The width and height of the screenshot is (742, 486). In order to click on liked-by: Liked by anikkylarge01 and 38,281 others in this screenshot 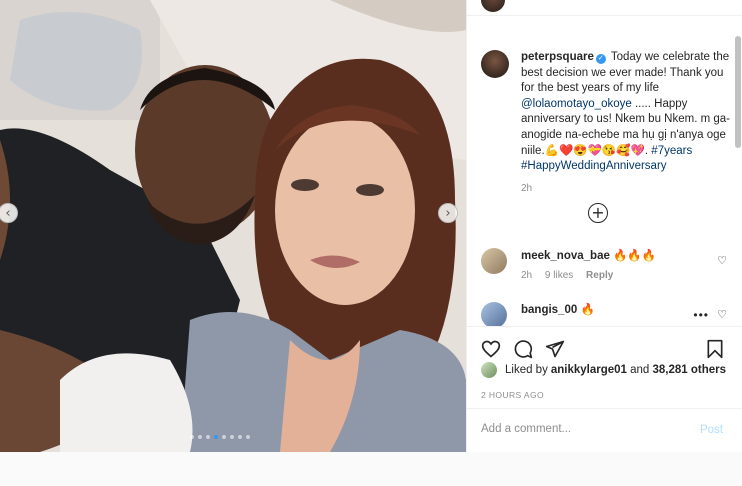, I will do `click(603, 370)`.